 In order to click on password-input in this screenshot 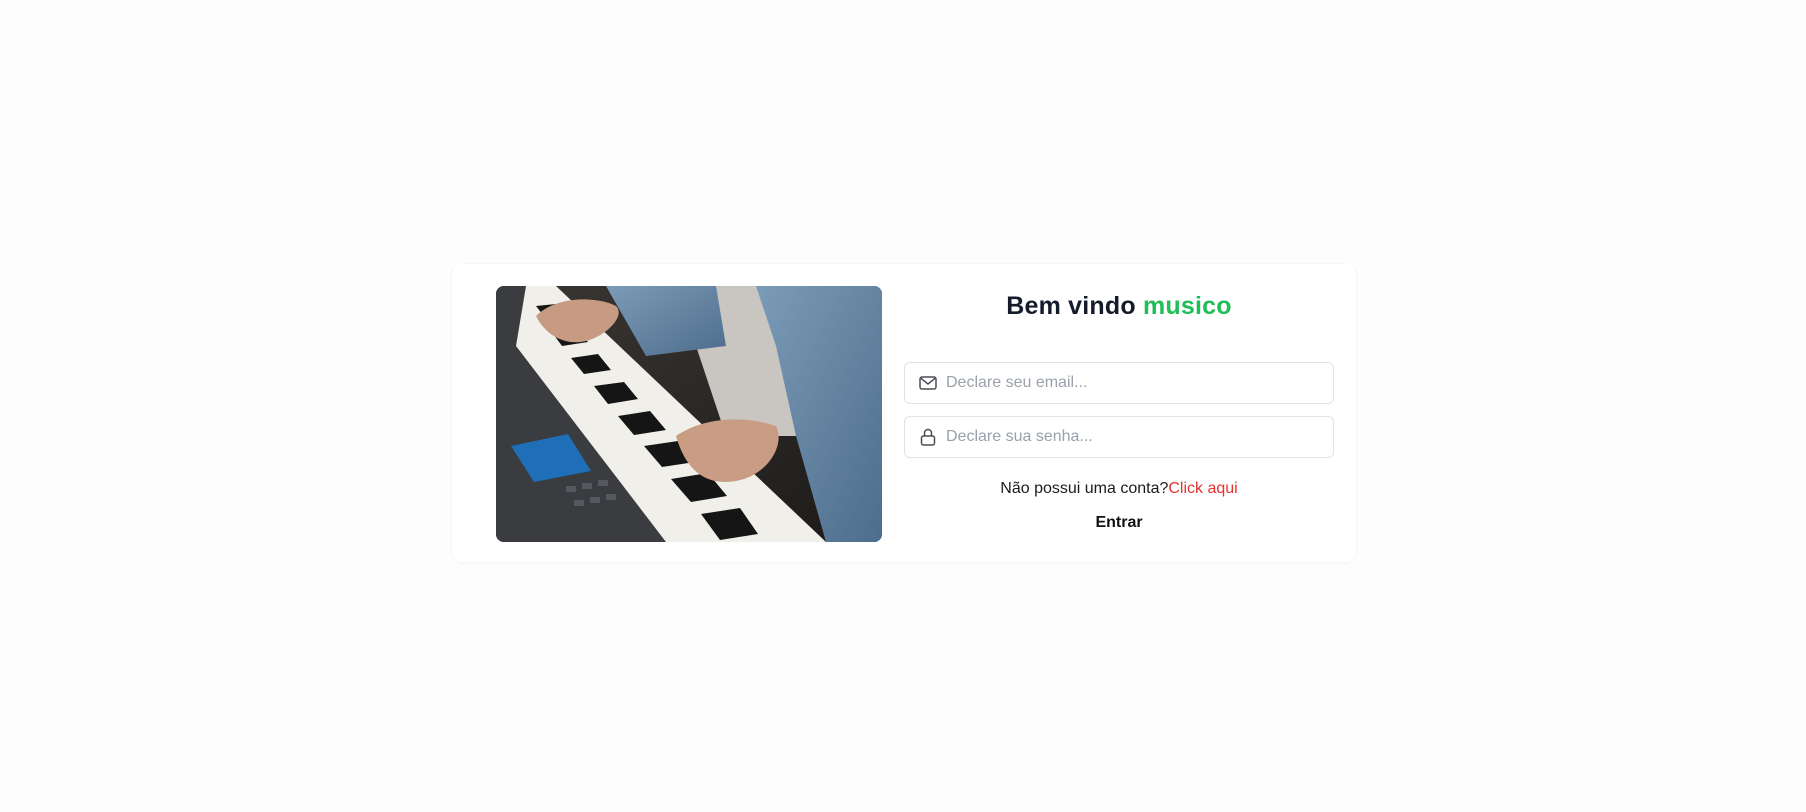, I will do `click(1139, 437)`.